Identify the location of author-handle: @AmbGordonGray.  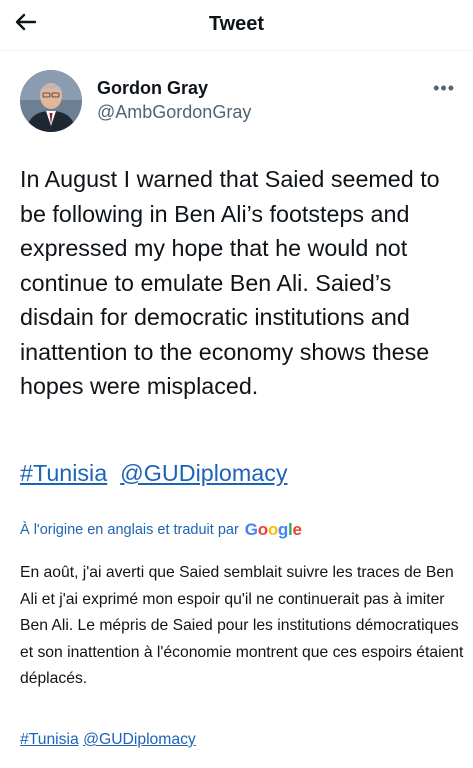
(174, 112).